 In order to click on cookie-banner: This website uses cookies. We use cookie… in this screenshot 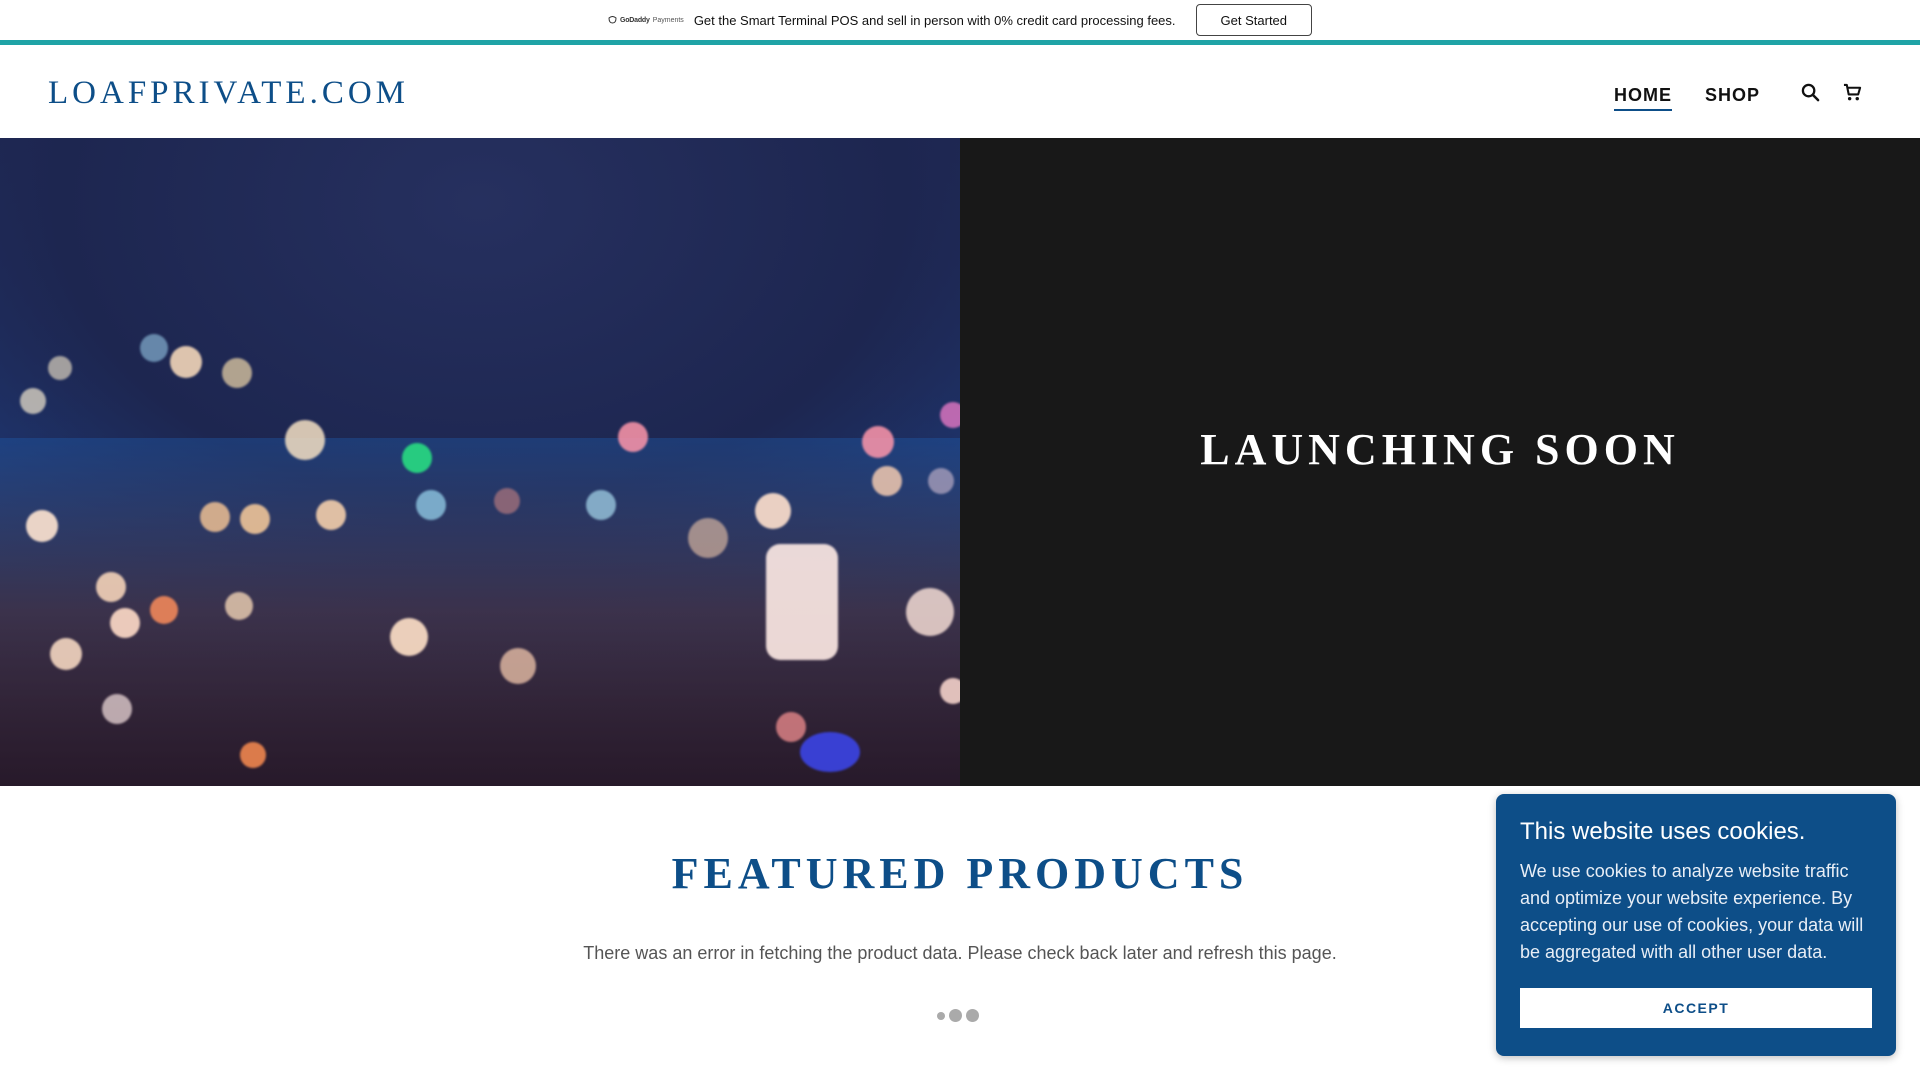, I will do `click(1696, 925)`.